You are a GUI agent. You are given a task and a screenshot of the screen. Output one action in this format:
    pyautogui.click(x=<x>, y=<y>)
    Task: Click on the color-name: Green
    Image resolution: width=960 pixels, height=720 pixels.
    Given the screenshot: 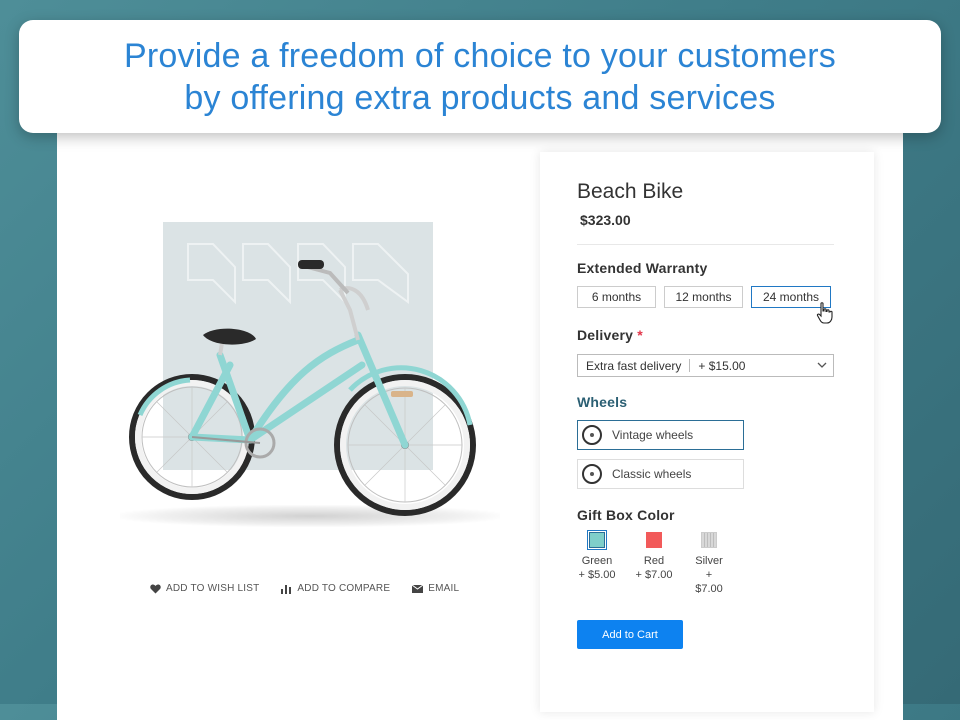 What is the action you would take?
    pyautogui.click(x=597, y=561)
    